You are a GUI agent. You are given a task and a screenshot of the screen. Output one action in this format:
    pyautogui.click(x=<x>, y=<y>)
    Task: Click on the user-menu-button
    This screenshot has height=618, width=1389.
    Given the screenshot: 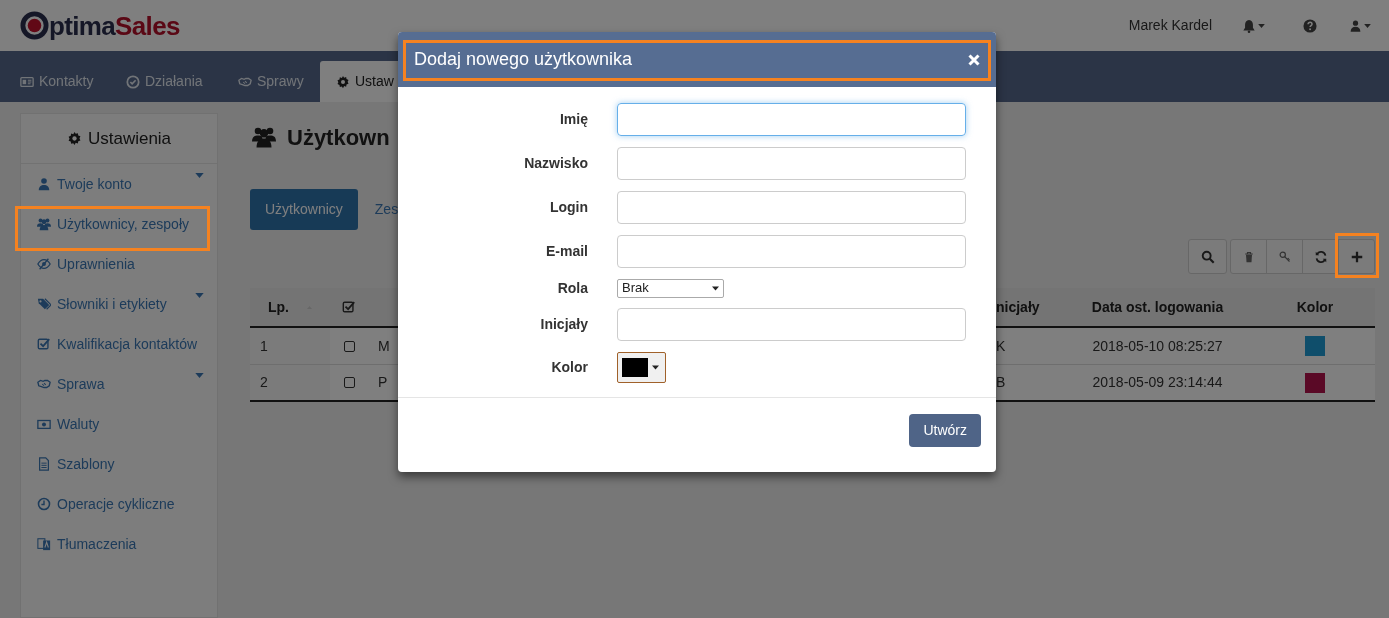 What is the action you would take?
    pyautogui.click(x=1360, y=25)
    